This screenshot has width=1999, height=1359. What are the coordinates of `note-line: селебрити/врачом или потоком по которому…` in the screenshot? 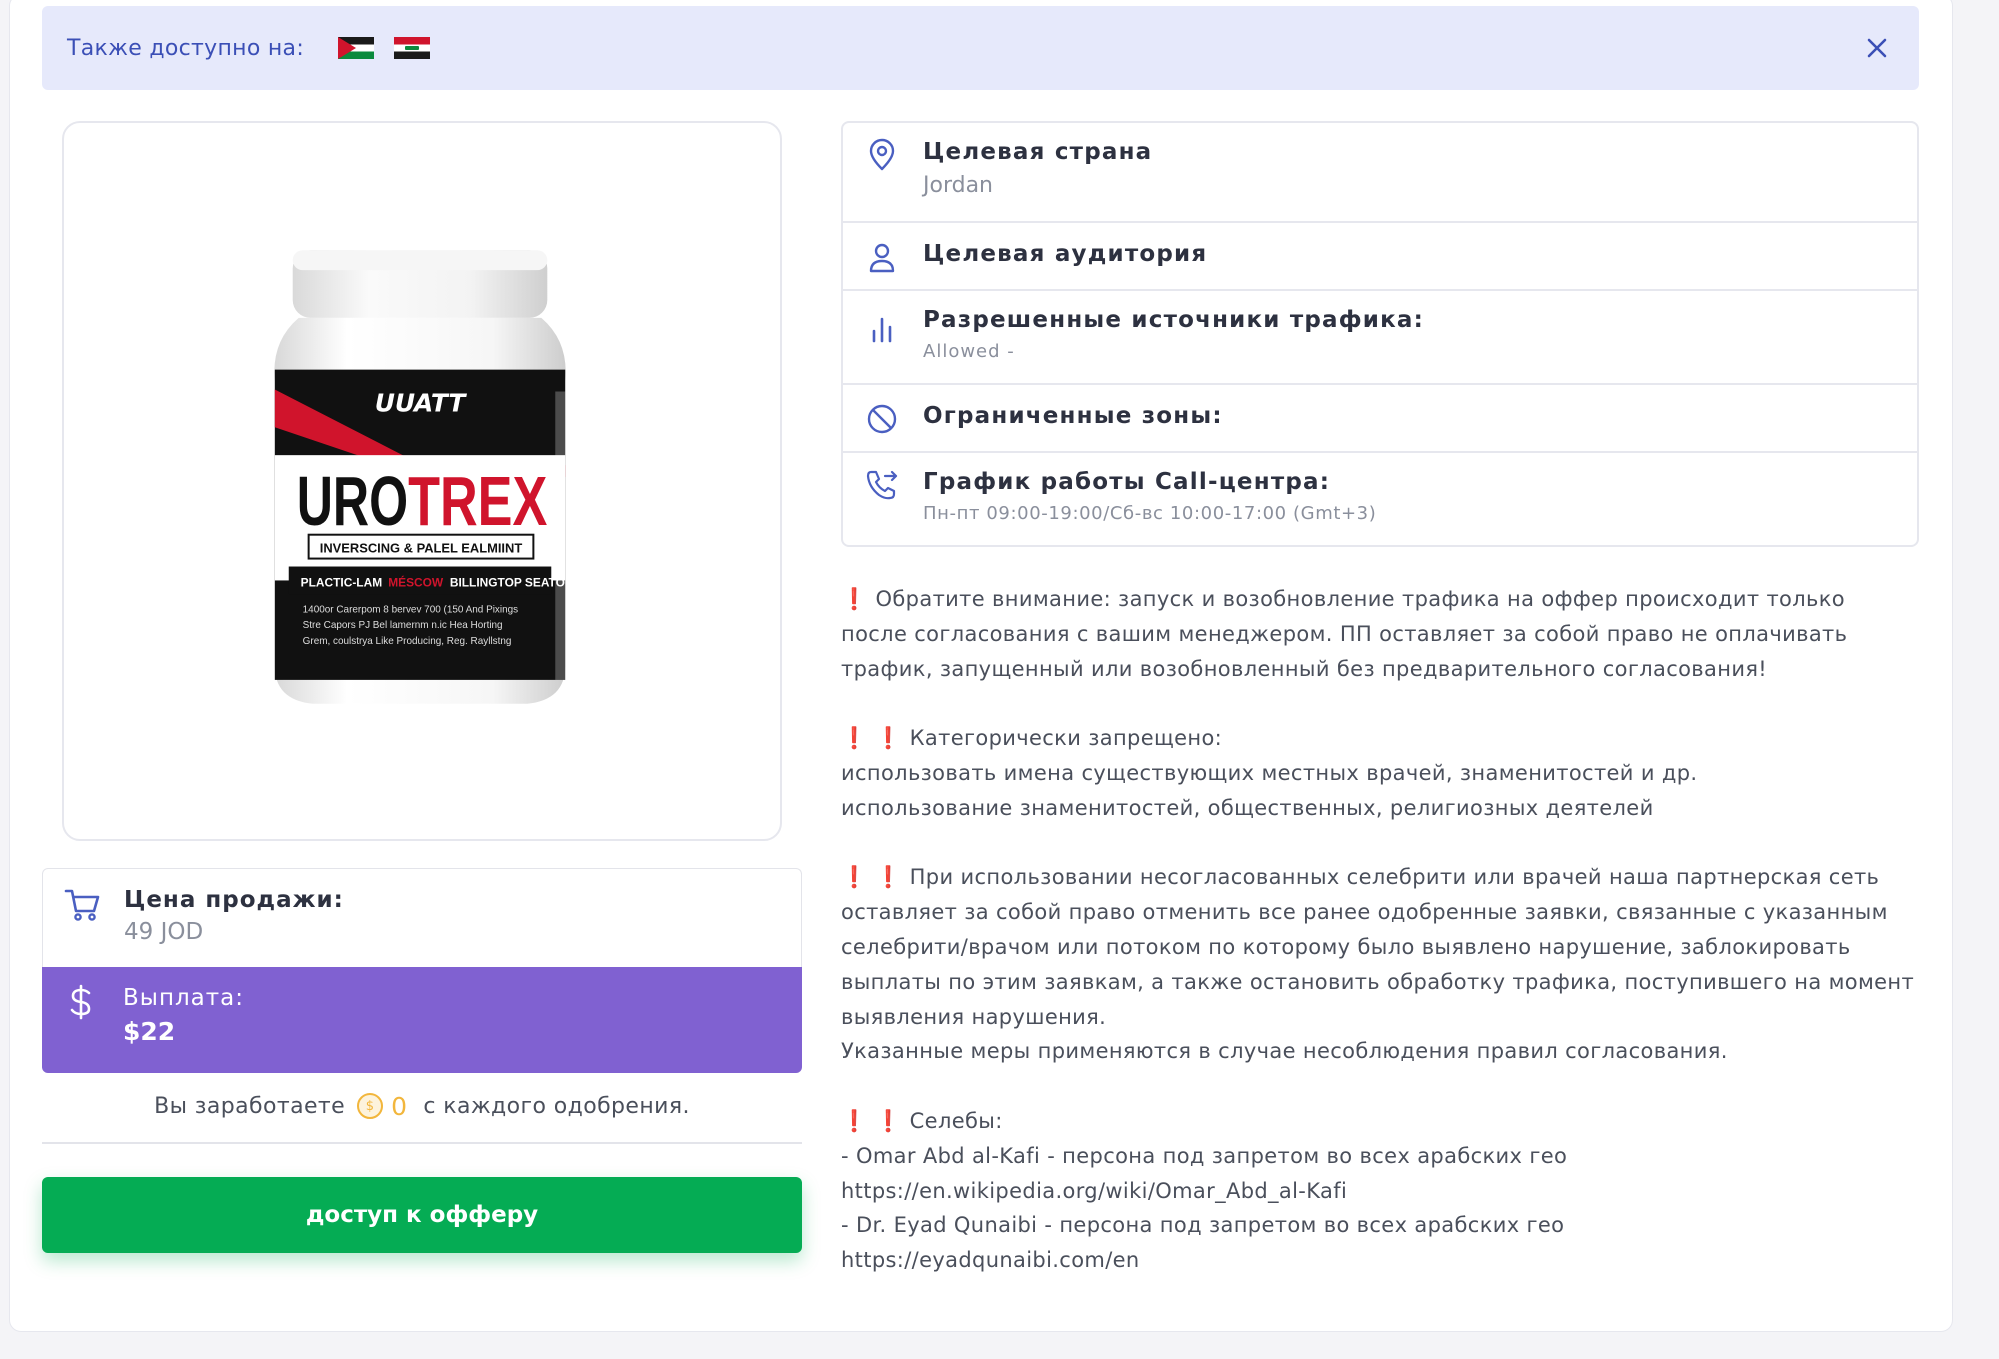 It's located at (1346, 946).